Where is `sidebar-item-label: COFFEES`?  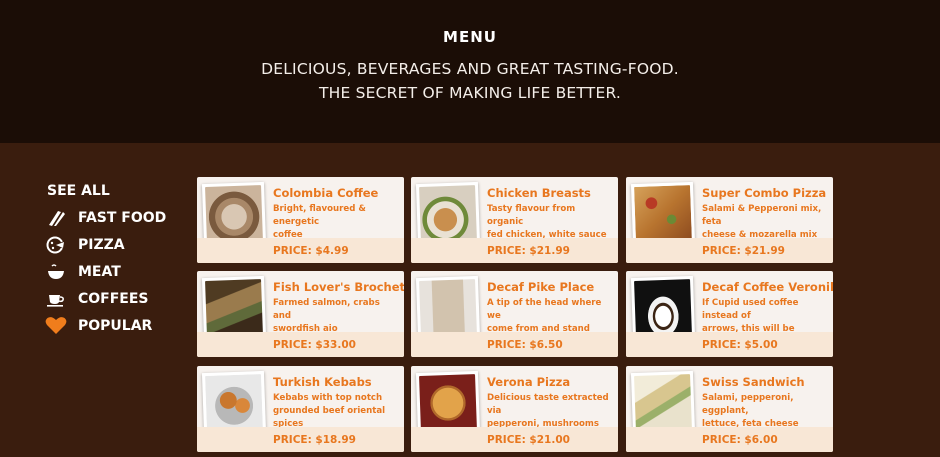
sidebar-item-label: COFFEES is located at coordinates (113, 298).